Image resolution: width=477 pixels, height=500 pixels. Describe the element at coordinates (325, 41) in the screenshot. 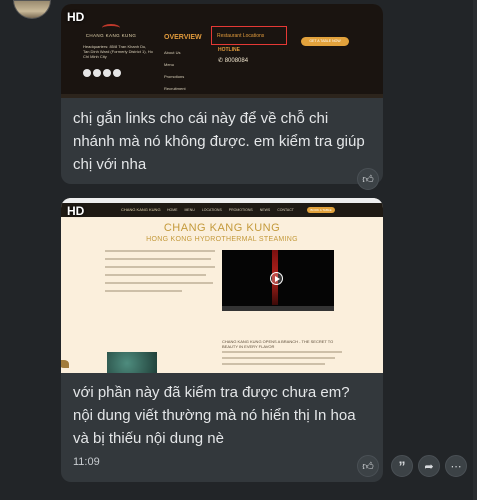

I see `cta-button: GET A TABLE NOW` at that location.